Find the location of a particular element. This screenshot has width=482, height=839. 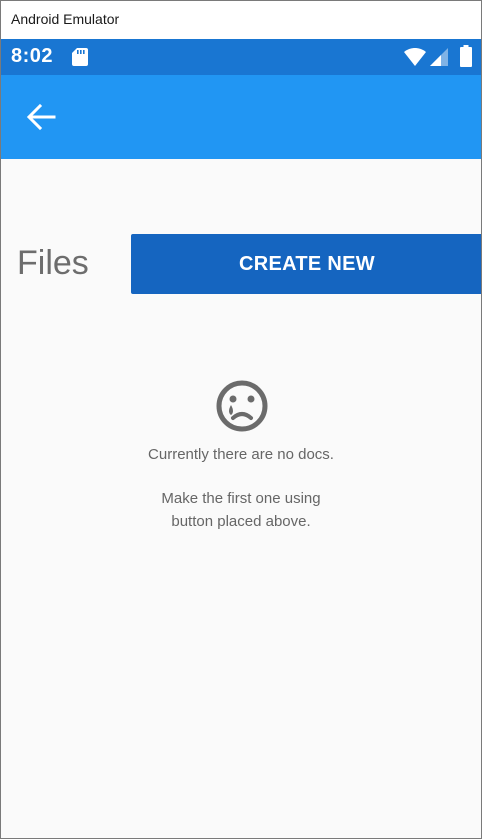

status-bar: 8:02 is located at coordinates (241, 57).